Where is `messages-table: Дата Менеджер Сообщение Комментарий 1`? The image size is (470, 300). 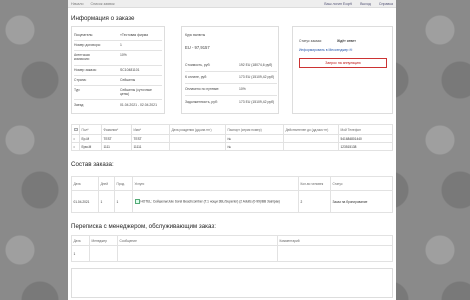
messages-table: Дата Менеджер Сообщение Комментарий 1 is located at coordinates (232, 248).